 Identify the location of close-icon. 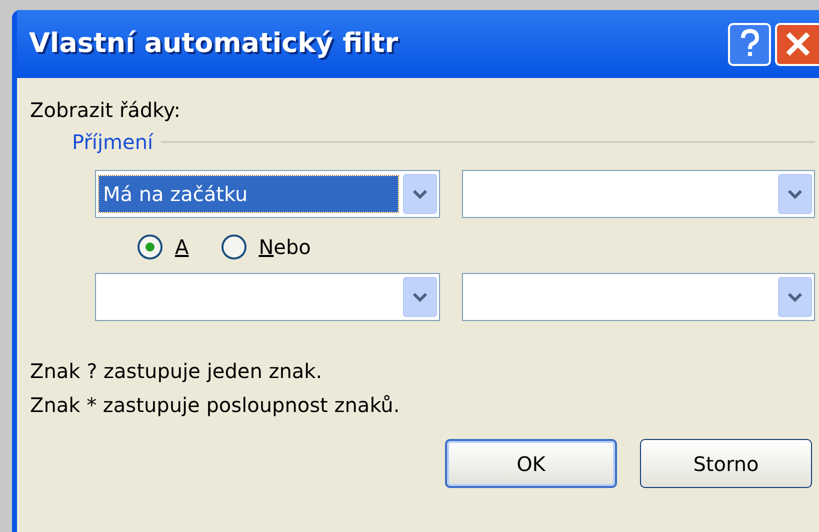
(798, 44).